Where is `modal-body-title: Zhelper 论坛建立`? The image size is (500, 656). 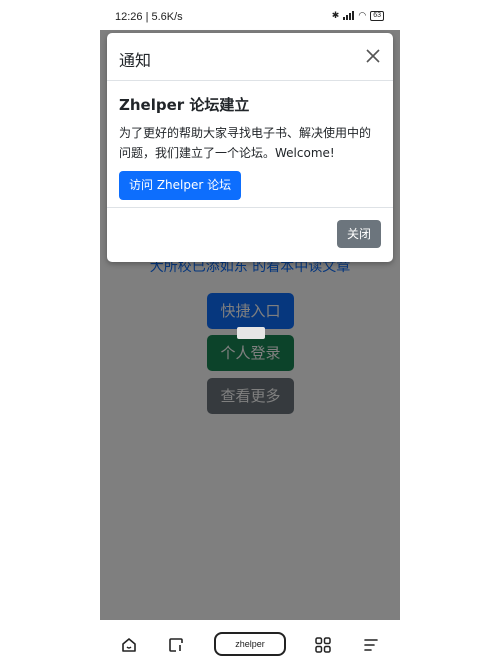
modal-body-title: Zhelper 论坛建立 is located at coordinates (184, 105).